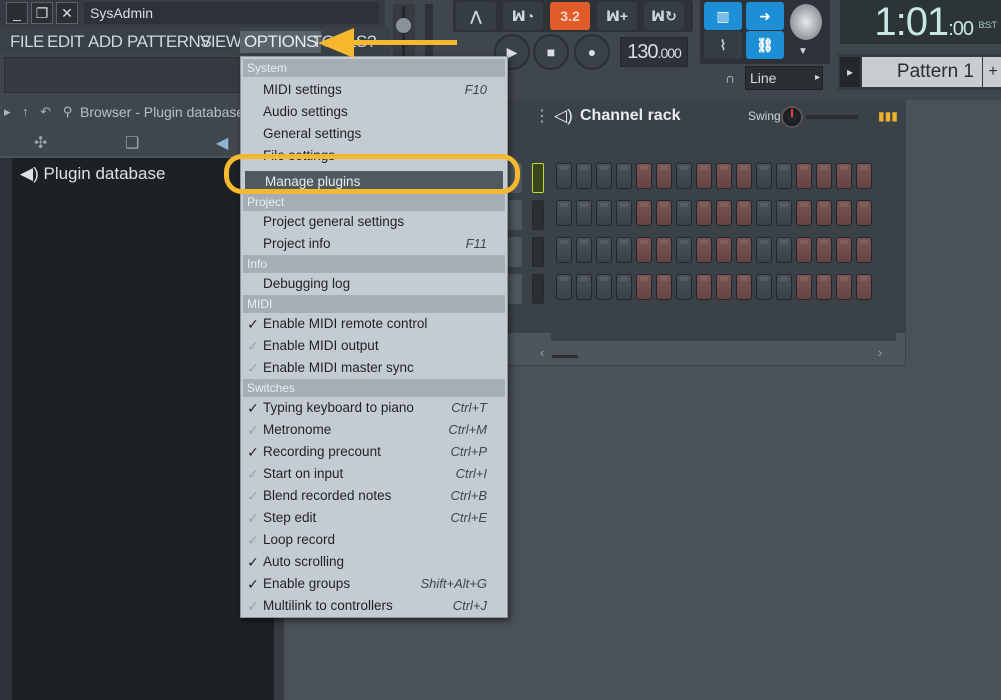 The width and height of the screenshot is (1001, 700). What do you see at coordinates (374, 90) in the screenshot?
I see `menu-item-midi-settings: MIDI settings F10` at bounding box center [374, 90].